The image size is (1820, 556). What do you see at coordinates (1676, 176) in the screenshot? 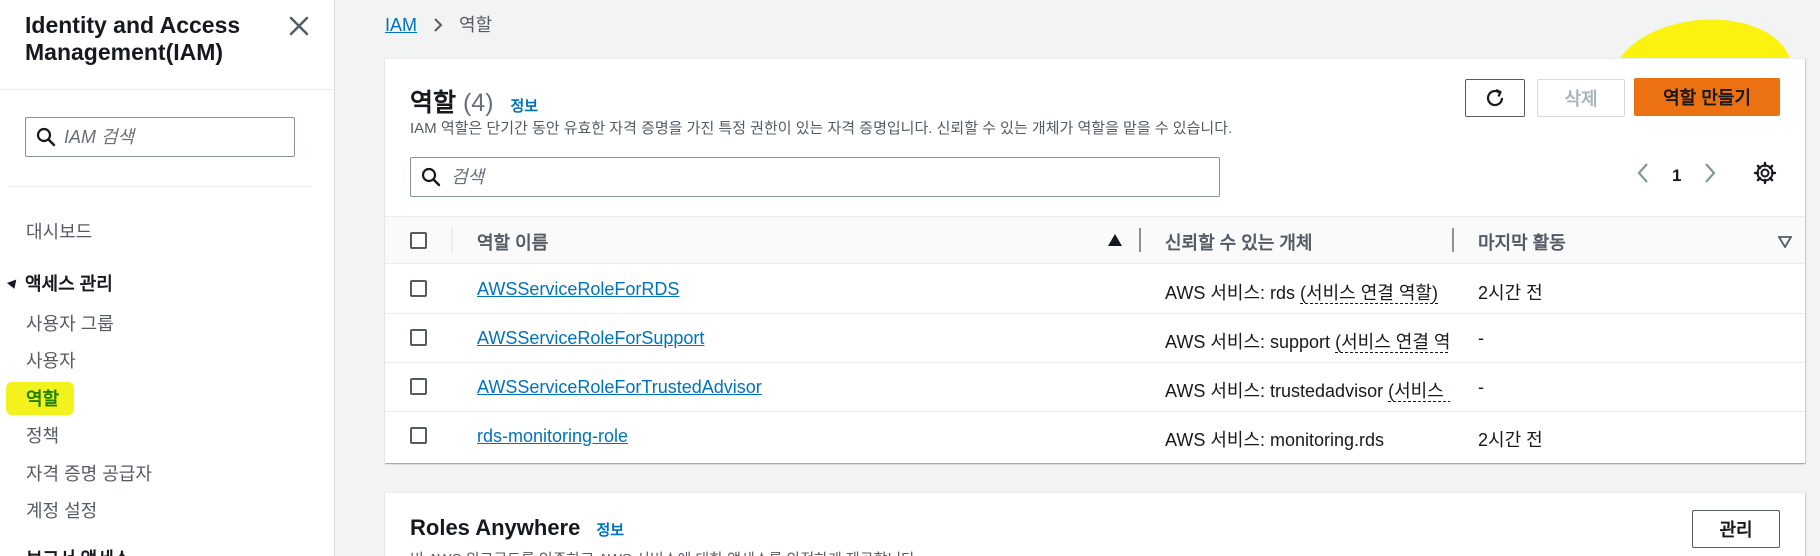
I see `page-number: 1` at bounding box center [1676, 176].